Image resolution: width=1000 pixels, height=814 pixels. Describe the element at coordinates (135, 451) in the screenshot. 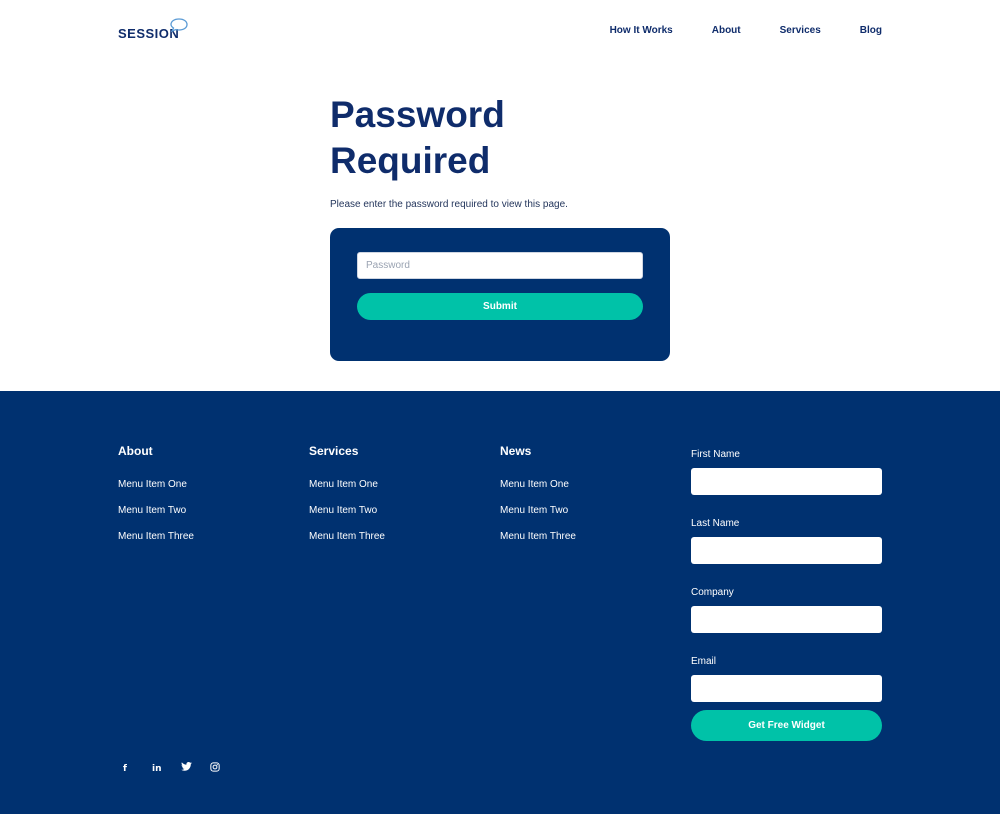

I see `footer-column-title: About` at that location.